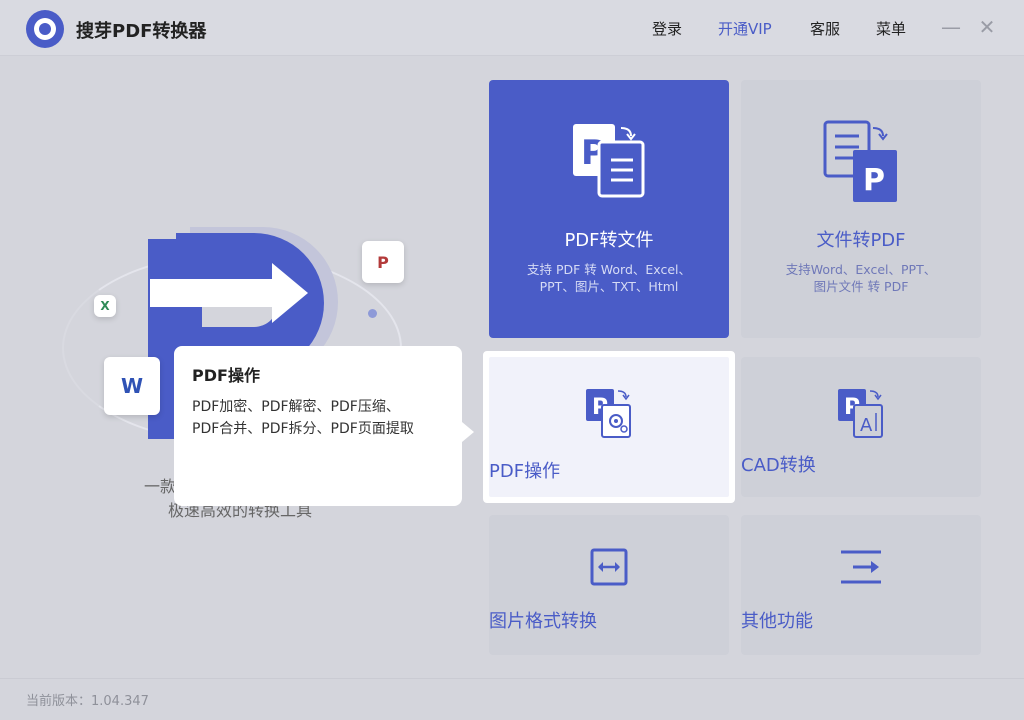 The image size is (1024, 720). I want to click on close-button: ✕, so click(987, 27).